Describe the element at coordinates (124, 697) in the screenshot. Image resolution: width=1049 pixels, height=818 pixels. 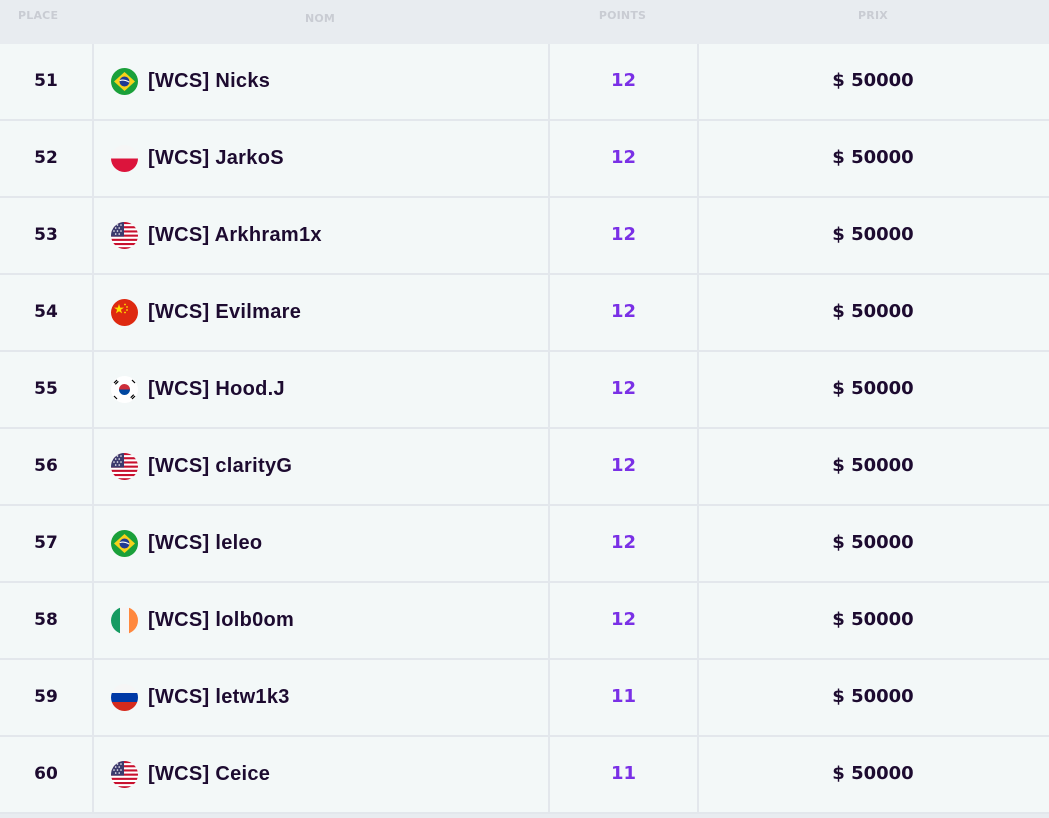
I see `russia-flag-icon` at that location.